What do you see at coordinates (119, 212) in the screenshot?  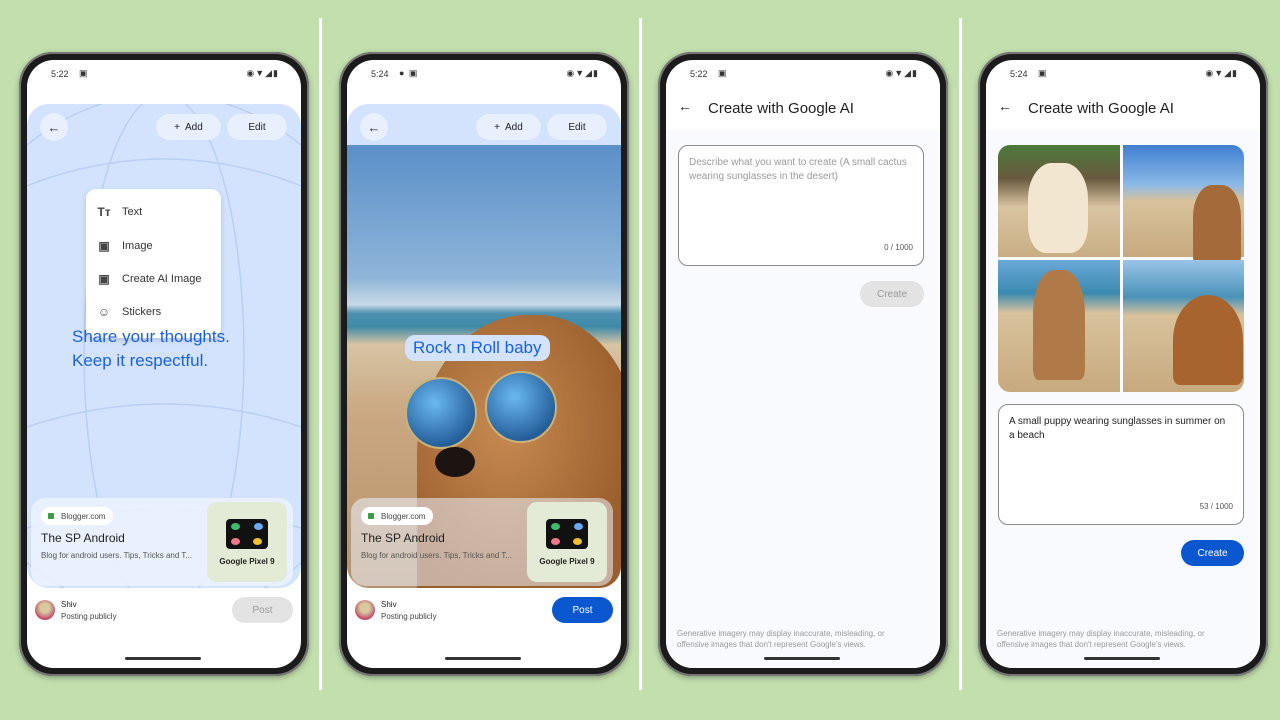 I see `menu-item-text: Tт Text` at bounding box center [119, 212].